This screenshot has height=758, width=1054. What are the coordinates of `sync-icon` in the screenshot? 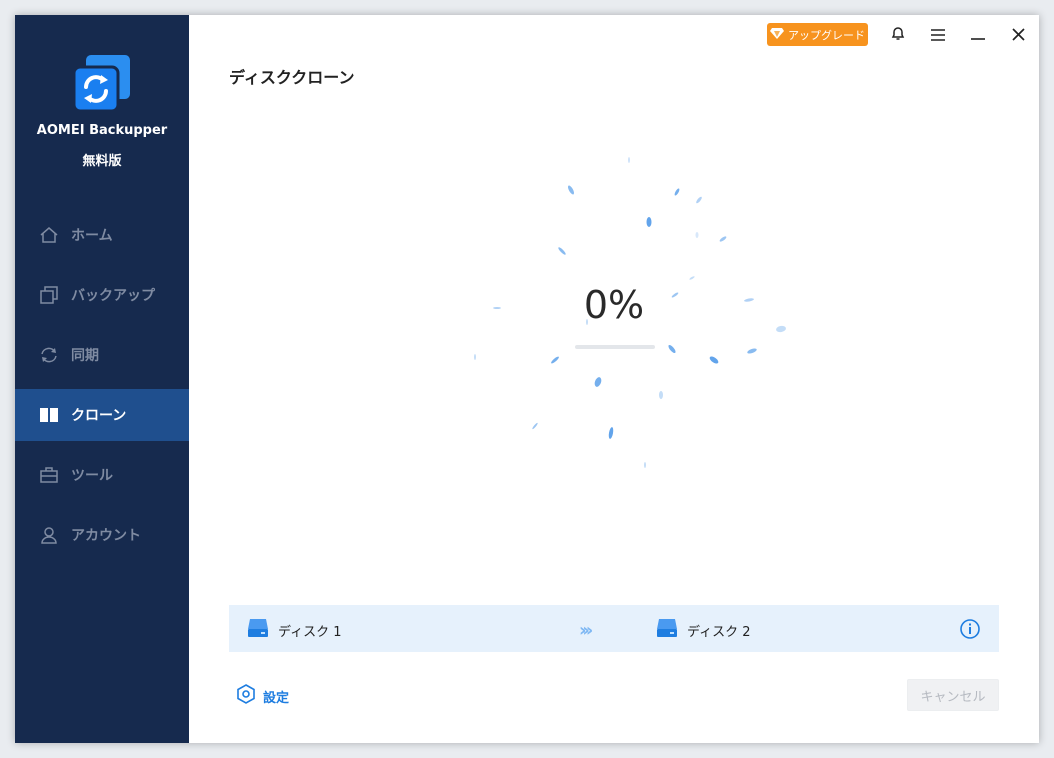 It's located at (49, 355).